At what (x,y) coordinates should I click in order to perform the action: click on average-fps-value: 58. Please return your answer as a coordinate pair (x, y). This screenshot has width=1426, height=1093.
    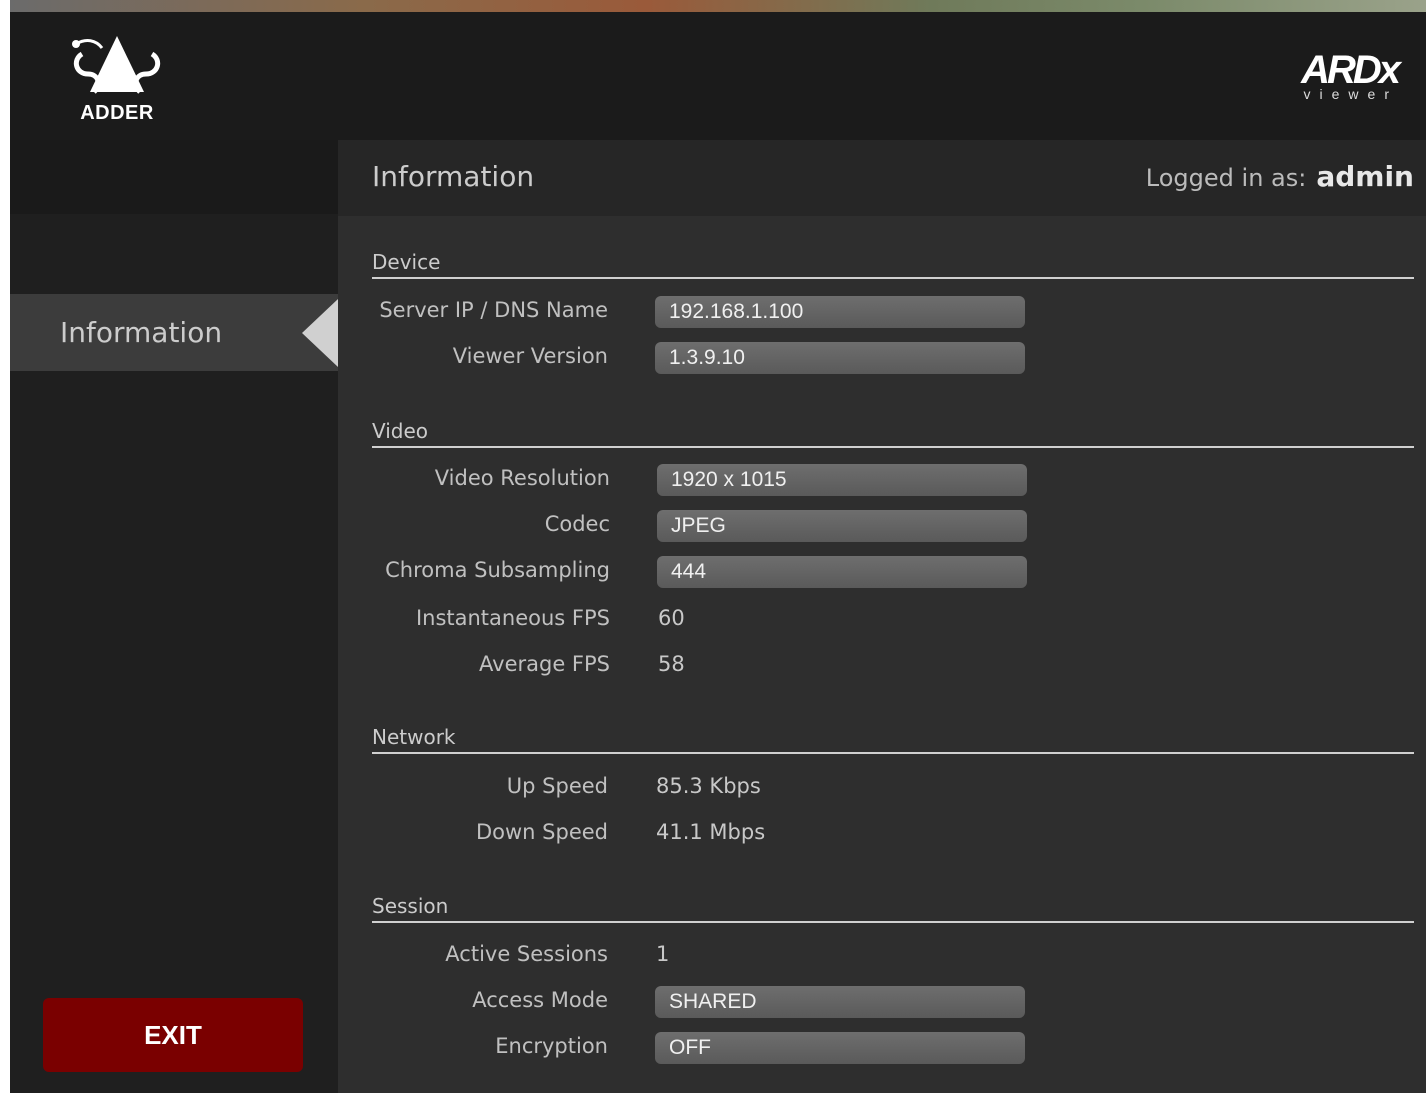
    Looking at the image, I should click on (671, 664).